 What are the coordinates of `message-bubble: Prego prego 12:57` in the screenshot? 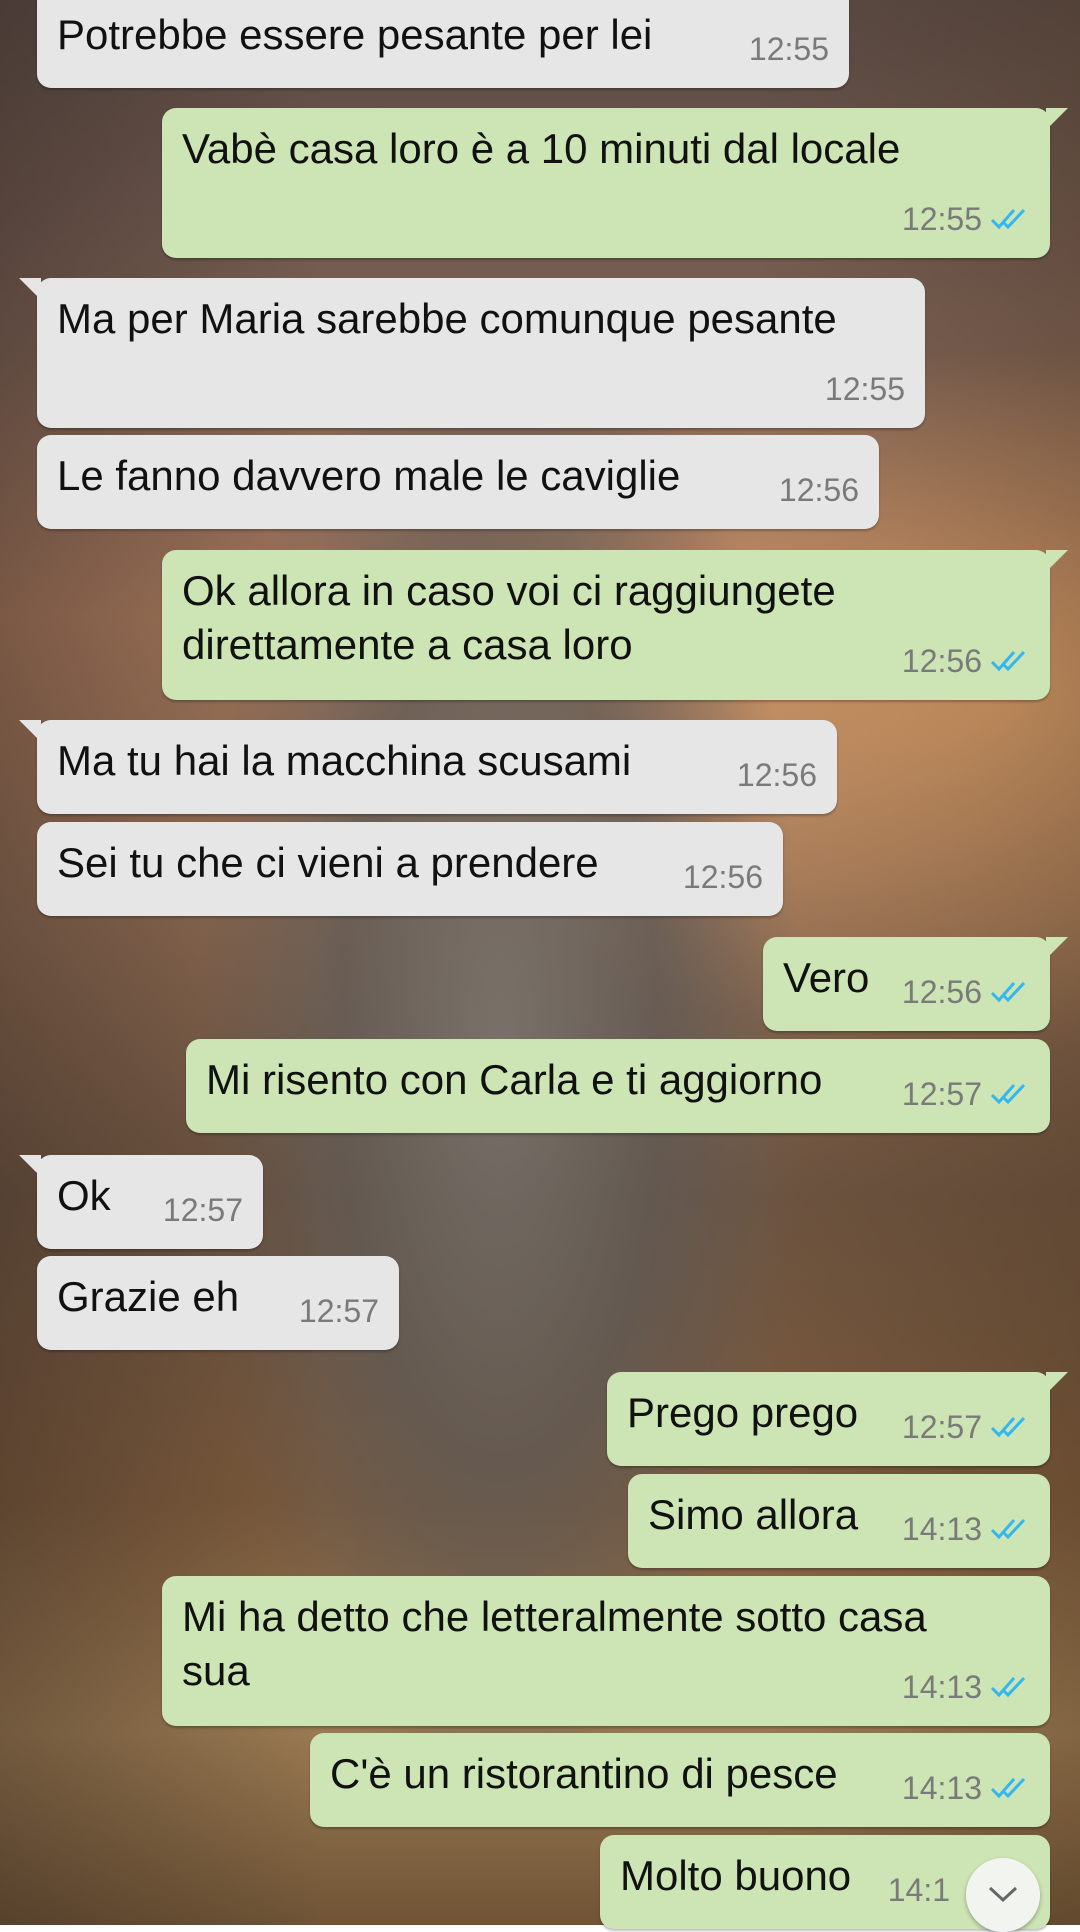 It's located at (837, 1419).